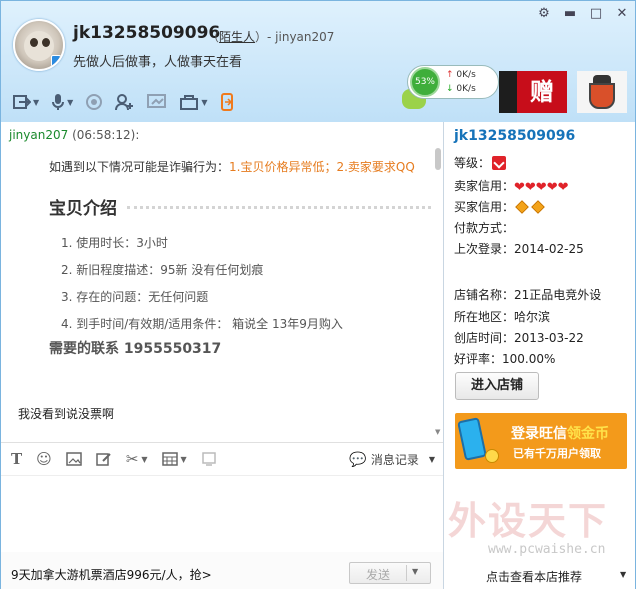 This screenshot has width=636, height=589. What do you see at coordinates (528, 295) in the screenshot?
I see `shop-name: 店铺名称：21正品电竞外设` at bounding box center [528, 295].